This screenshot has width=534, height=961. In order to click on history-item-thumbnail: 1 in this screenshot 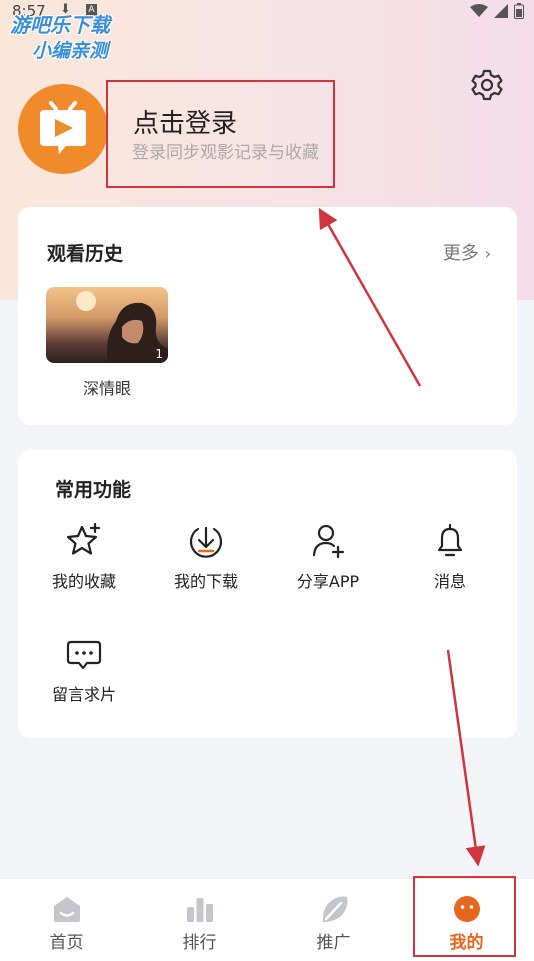, I will do `click(107, 325)`.